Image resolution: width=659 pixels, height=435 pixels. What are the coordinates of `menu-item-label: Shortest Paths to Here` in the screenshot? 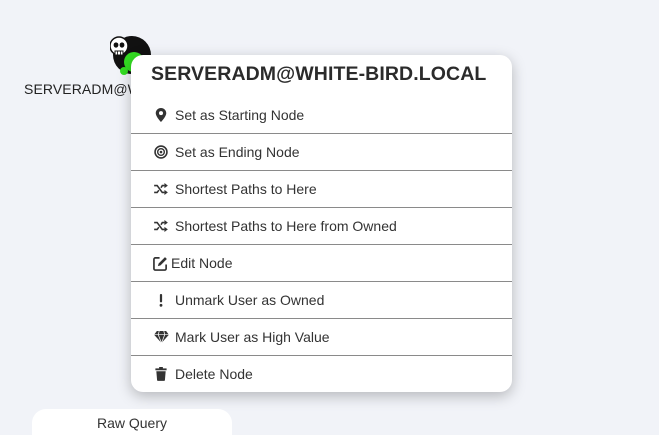 It's located at (246, 189).